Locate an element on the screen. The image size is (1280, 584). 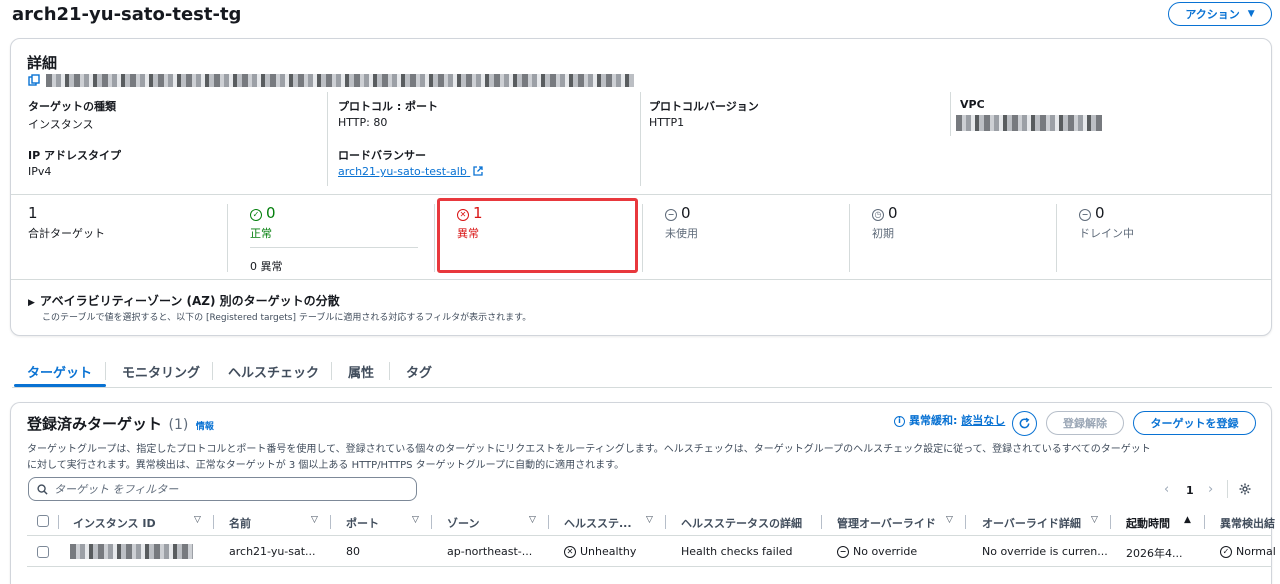
row-port: 80 is located at coordinates (353, 551).